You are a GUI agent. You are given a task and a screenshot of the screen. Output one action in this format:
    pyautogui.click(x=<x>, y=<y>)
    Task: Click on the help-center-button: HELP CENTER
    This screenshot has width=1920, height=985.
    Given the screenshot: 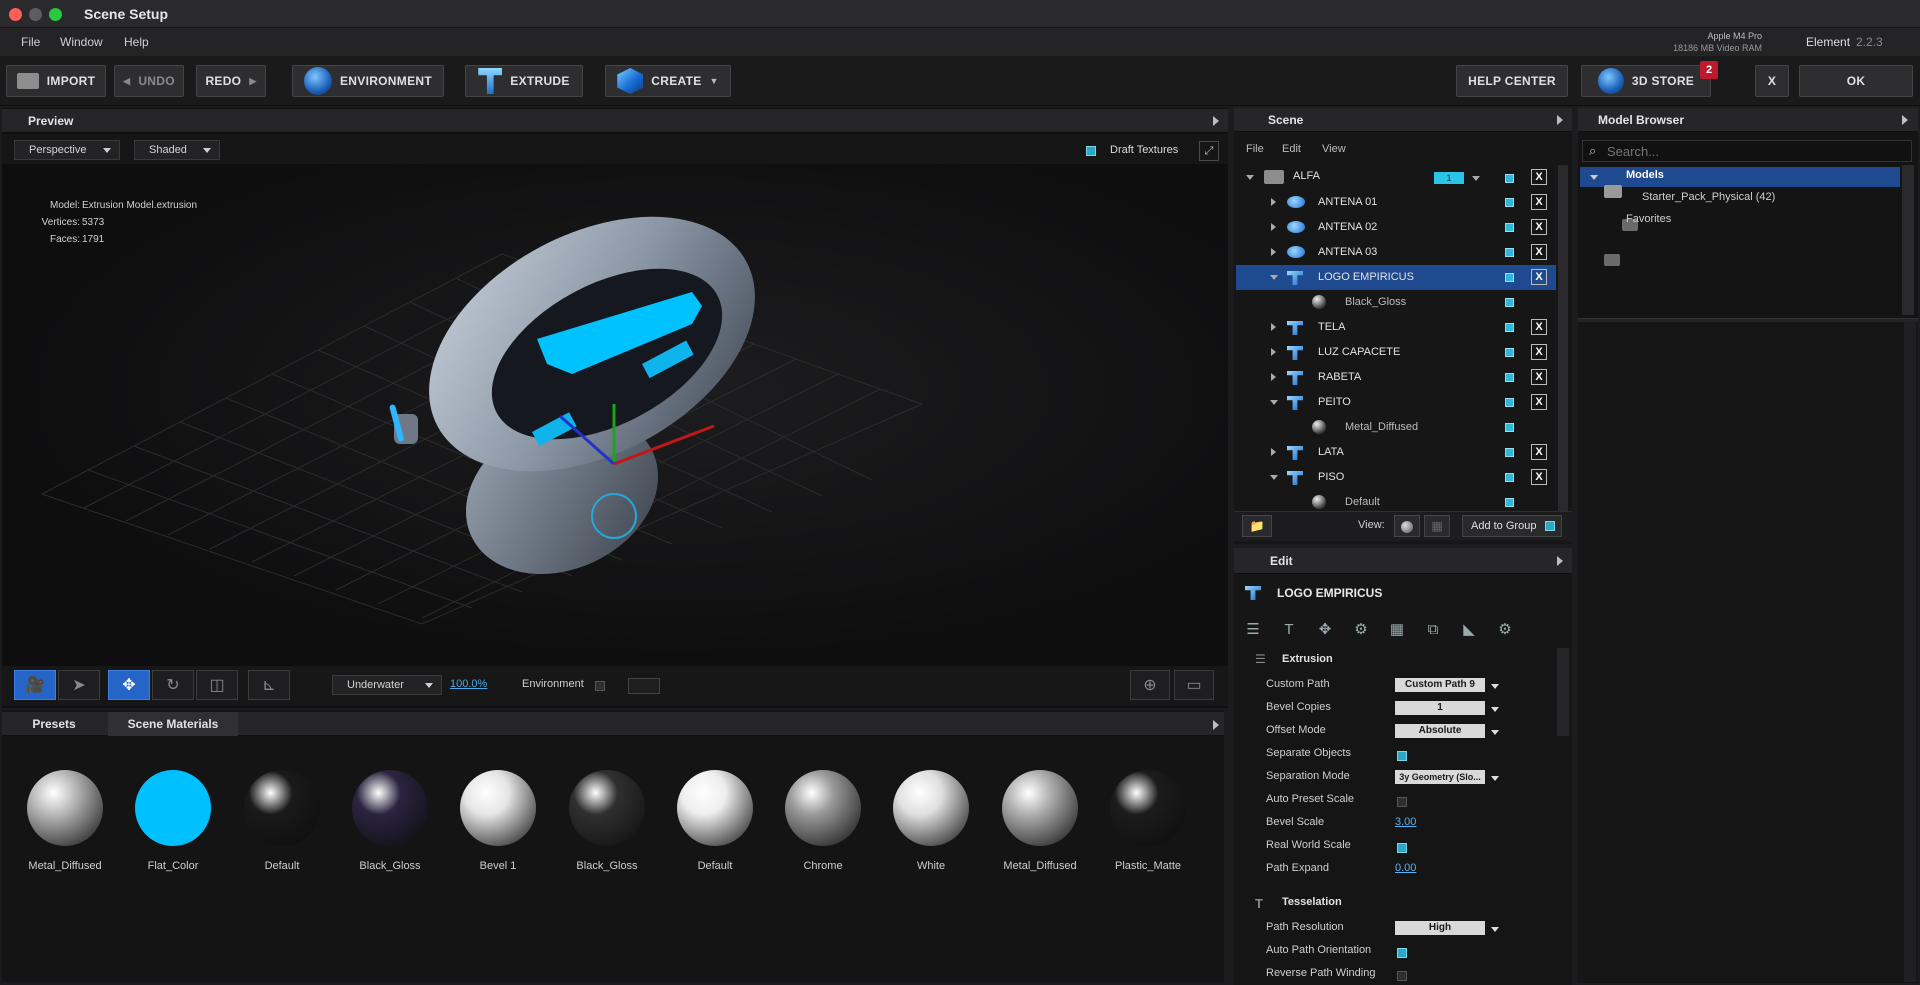 What is the action you would take?
    pyautogui.click(x=1512, y=81)
    